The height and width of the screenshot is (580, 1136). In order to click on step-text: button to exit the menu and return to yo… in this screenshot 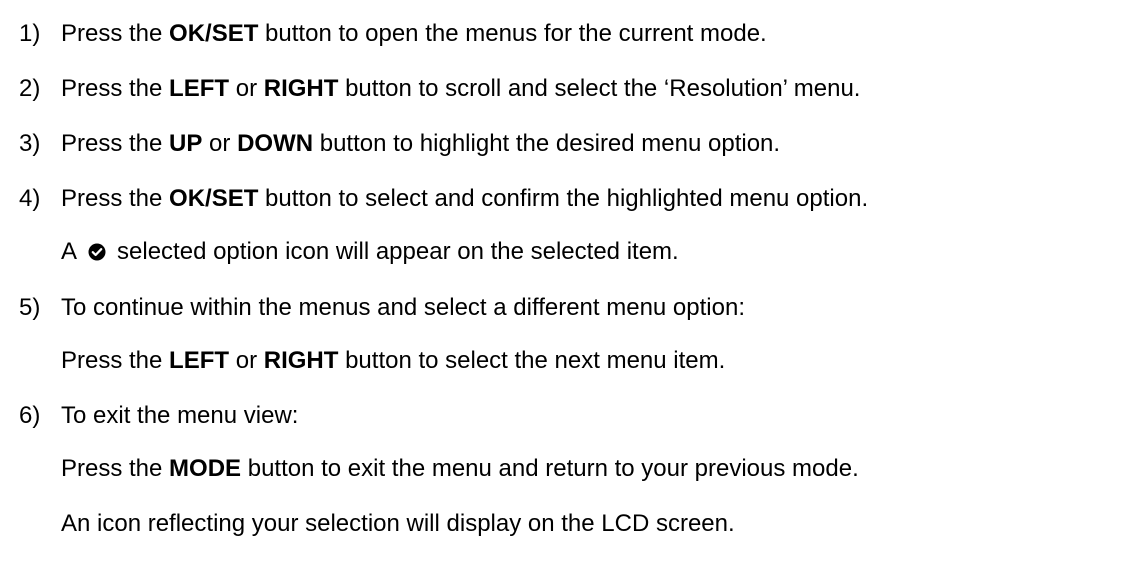, I will do `click(550, 468)`.